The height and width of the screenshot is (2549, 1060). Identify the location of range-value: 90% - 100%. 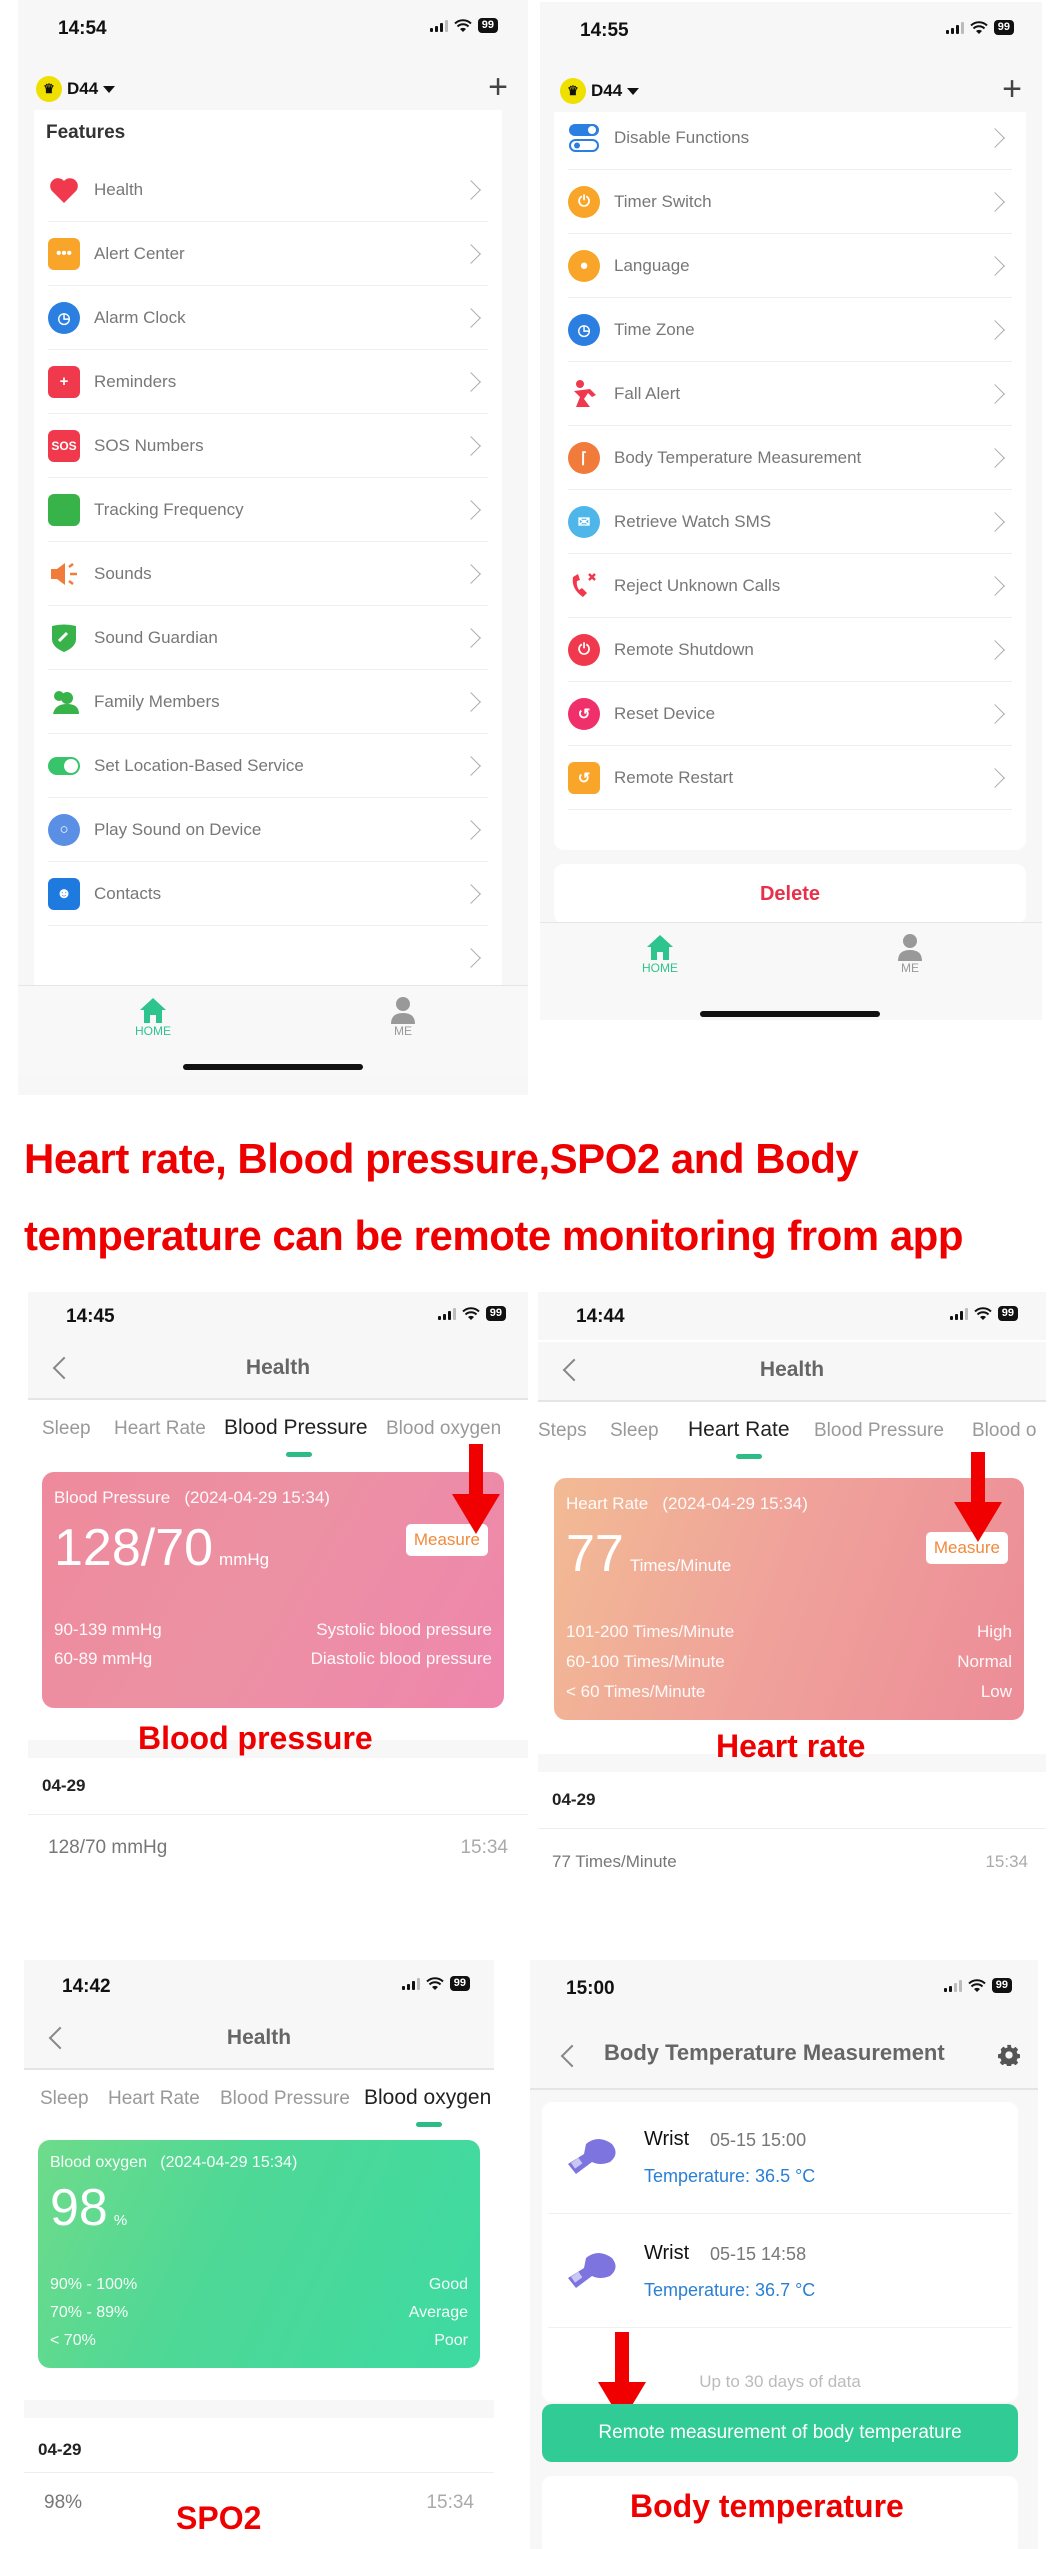
(94, 2284).